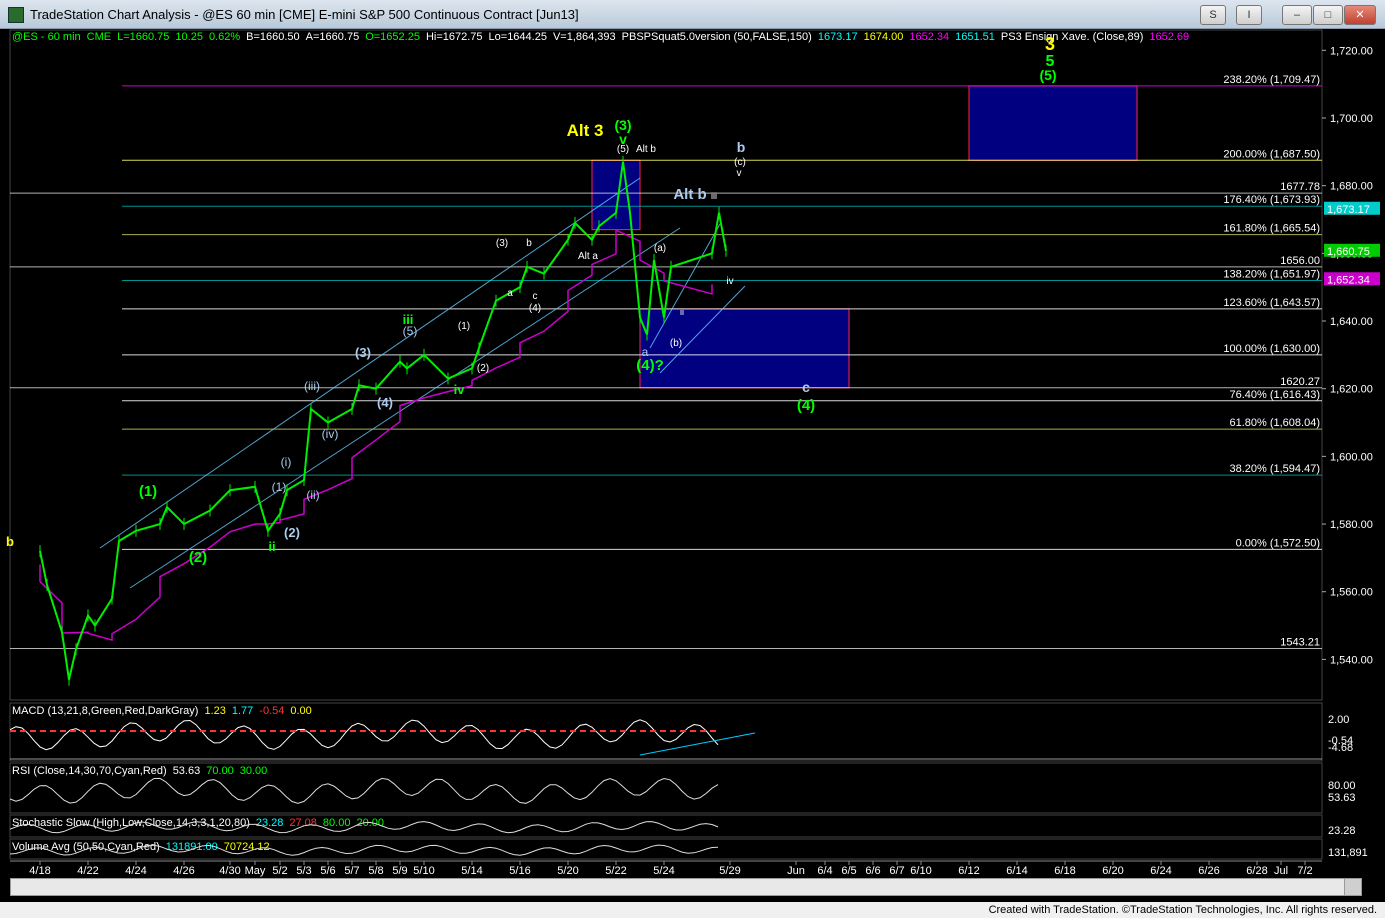 The width and height of the screenshot is (1385, 918). What do you see at coordinates (1169, 37) in the screenshot?
I see `header-field-17: 1652.69` at bounding box center [1169, 37].